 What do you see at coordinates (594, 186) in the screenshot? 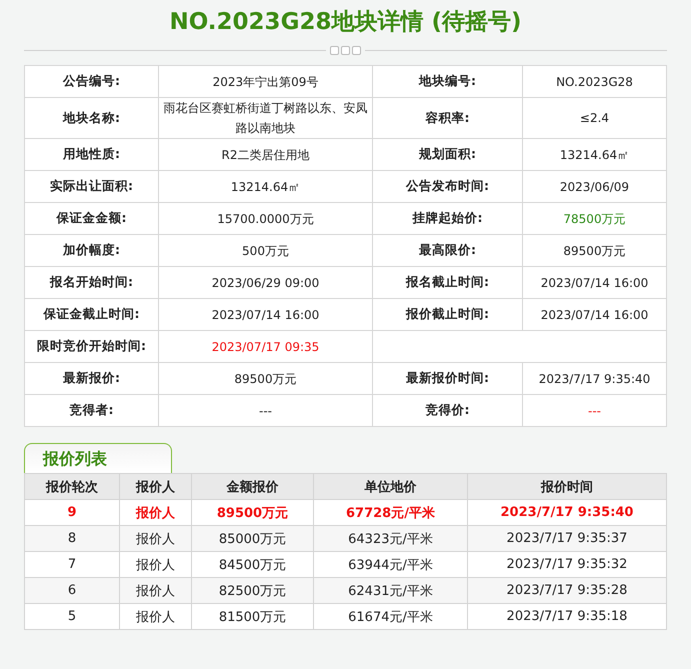
I see `field-value: 2023/06/09` at bounding box center [594, 186].